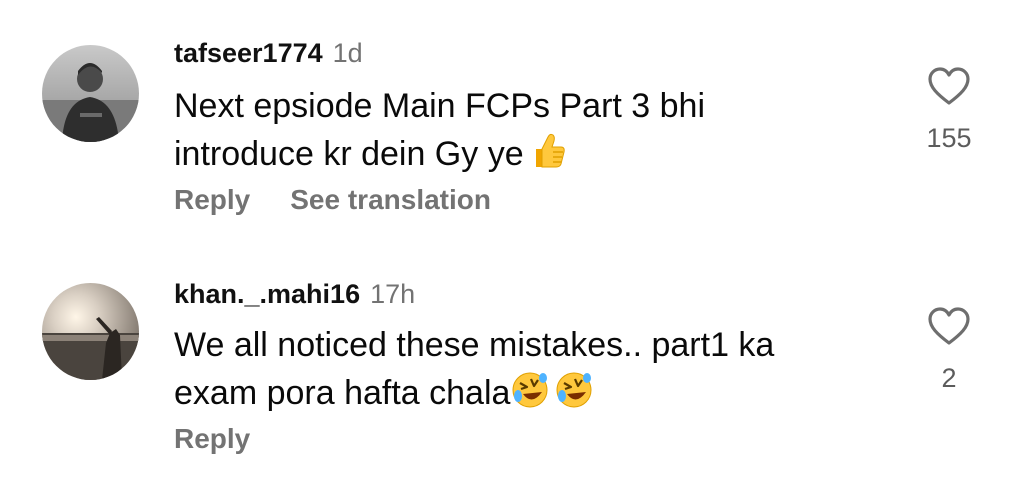  Describe the element at coordinates (949, 378) in the screenshot. I see `like-count: 2` at that location.